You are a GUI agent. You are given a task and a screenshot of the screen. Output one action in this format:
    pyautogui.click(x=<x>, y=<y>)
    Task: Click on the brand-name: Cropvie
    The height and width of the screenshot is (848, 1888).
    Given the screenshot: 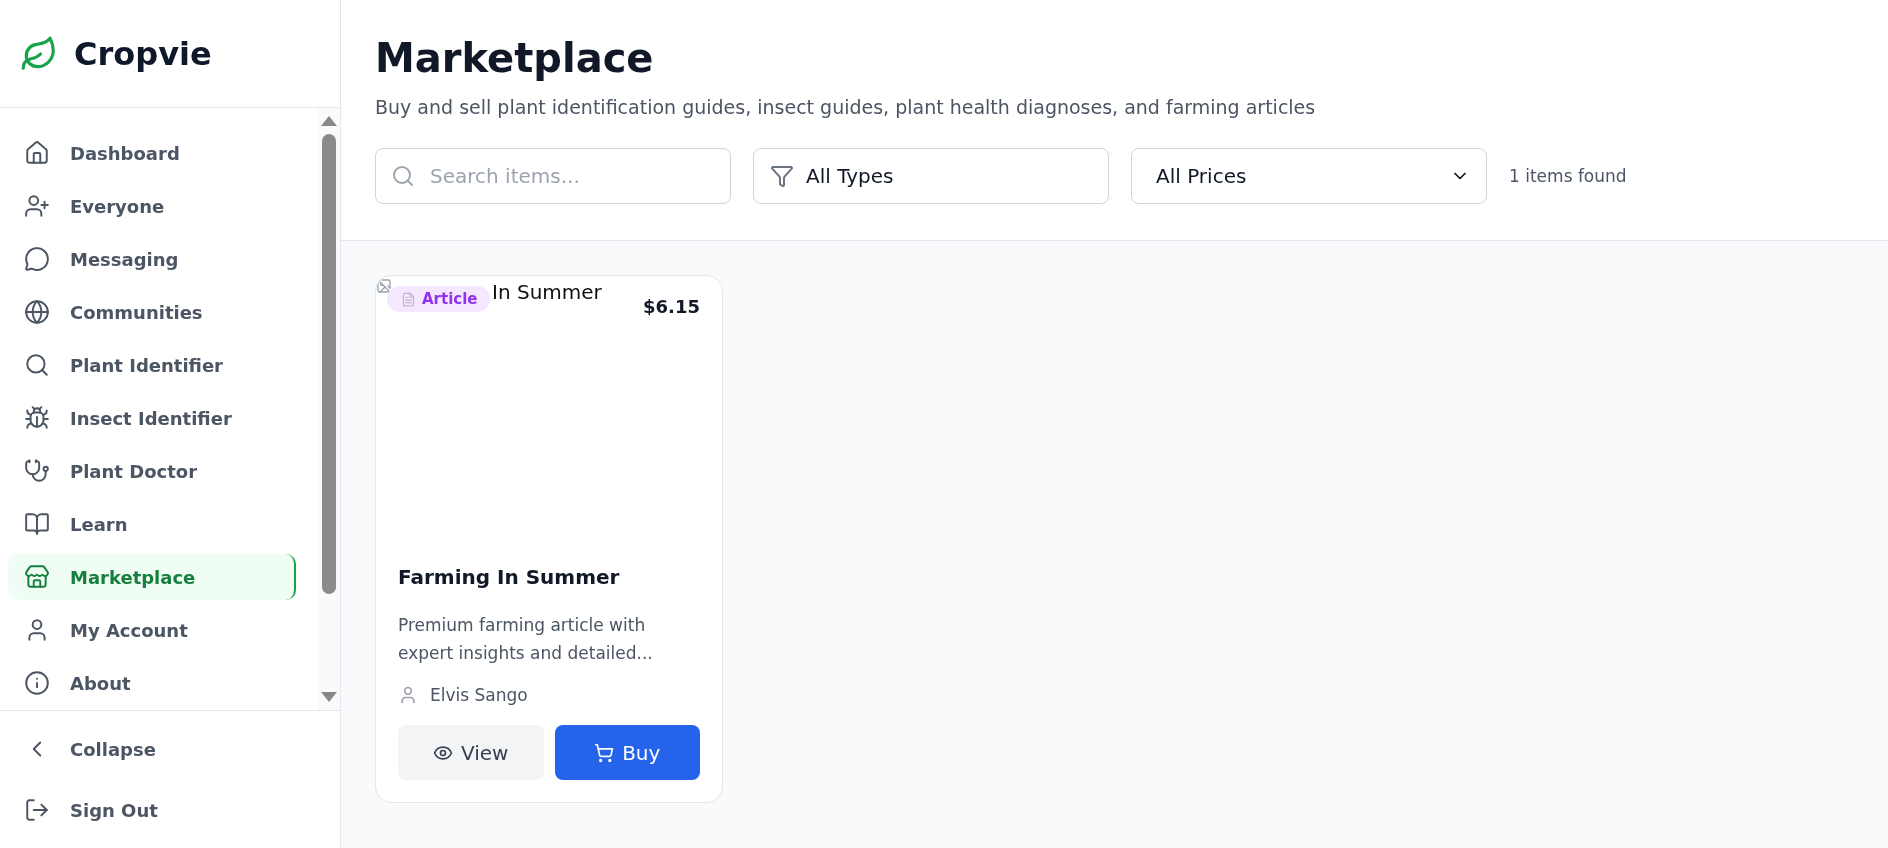 What is the action you would take?
    pyautogui.click(x=143, y=53)
    